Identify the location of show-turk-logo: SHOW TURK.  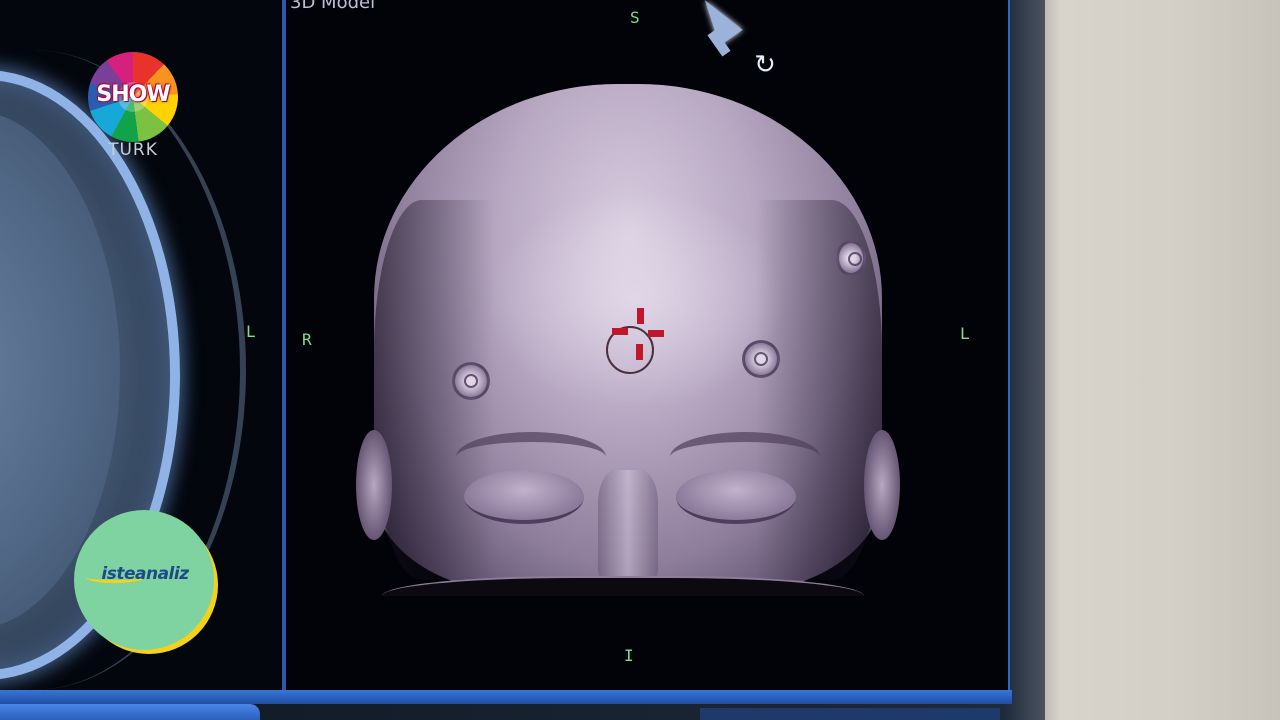
(134, 107).